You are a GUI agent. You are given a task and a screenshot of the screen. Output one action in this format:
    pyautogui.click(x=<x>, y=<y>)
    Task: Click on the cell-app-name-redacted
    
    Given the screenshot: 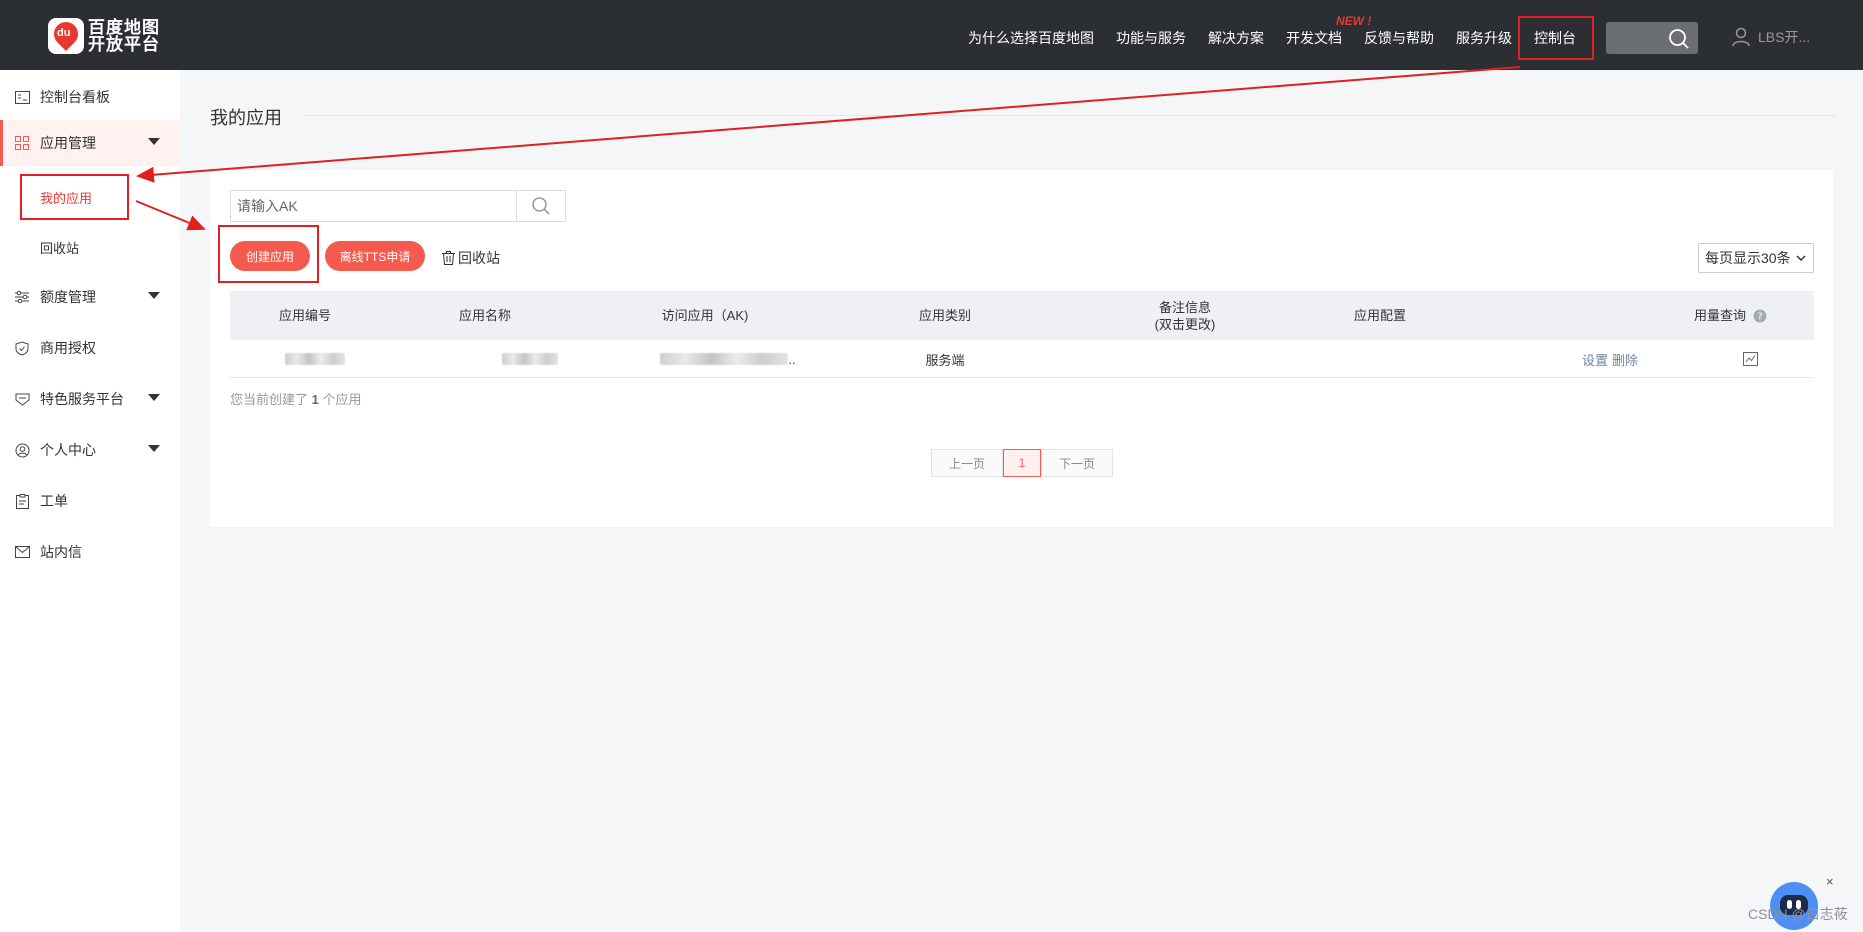 What is the action you would take?
    pyautogui.click(x=530, y=359)
    